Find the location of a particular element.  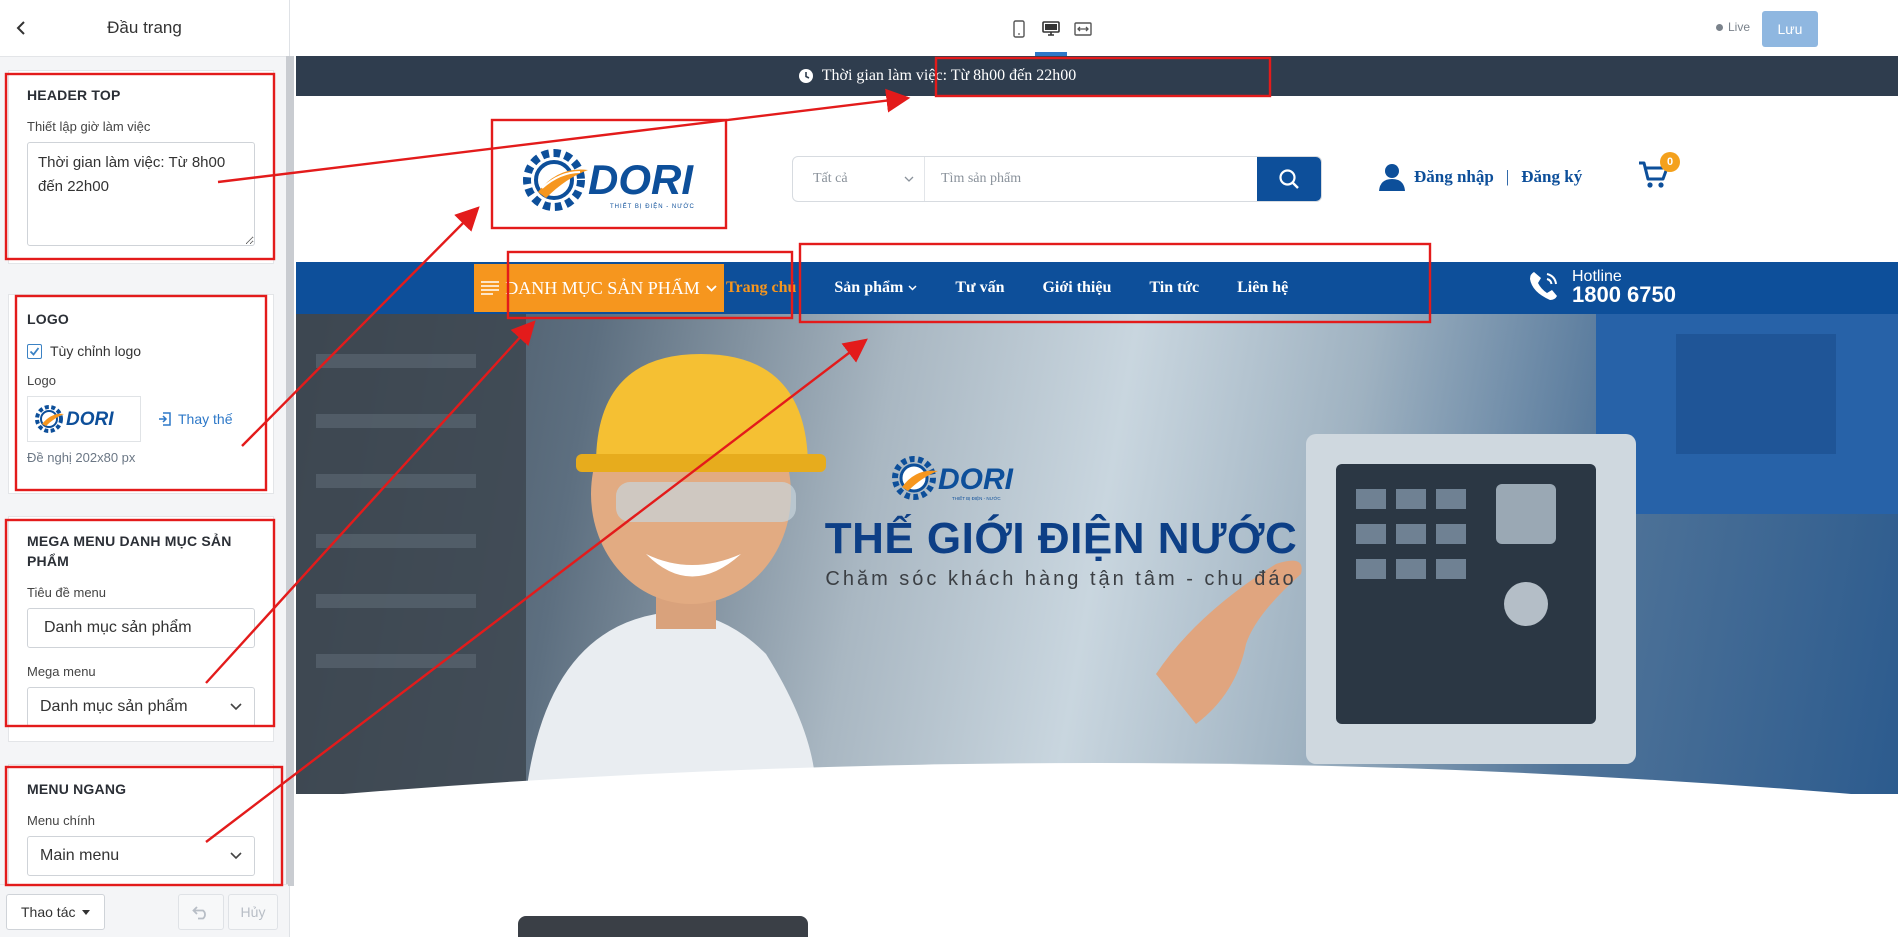

undo-icon is located at coordinates (199, 913).